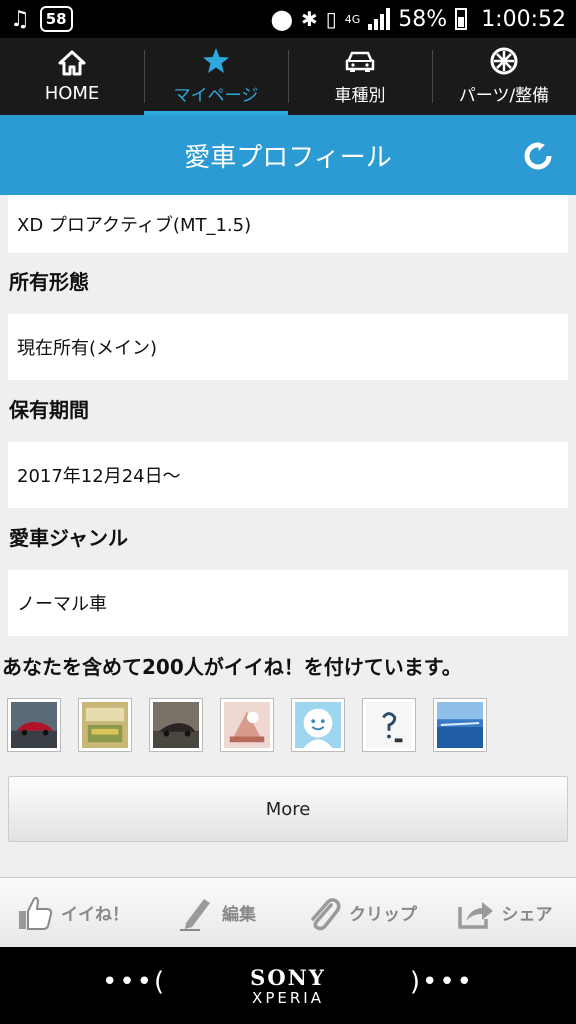  What do you see at coordinates (49, 410) in the screenshot?
I see `period-label: 保有期間` at bounding box center [49, 410].